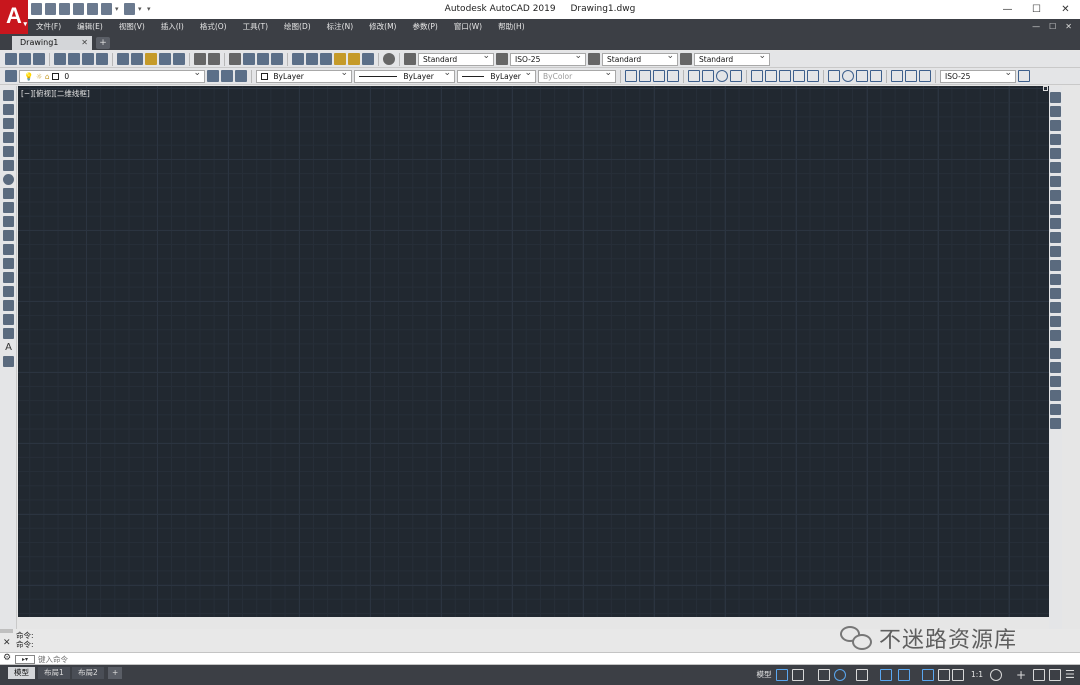  What do you see at coordinates (631, 76) in the screenshot?
I see `linear-dimension-icon` at bounding box center [631, 76].